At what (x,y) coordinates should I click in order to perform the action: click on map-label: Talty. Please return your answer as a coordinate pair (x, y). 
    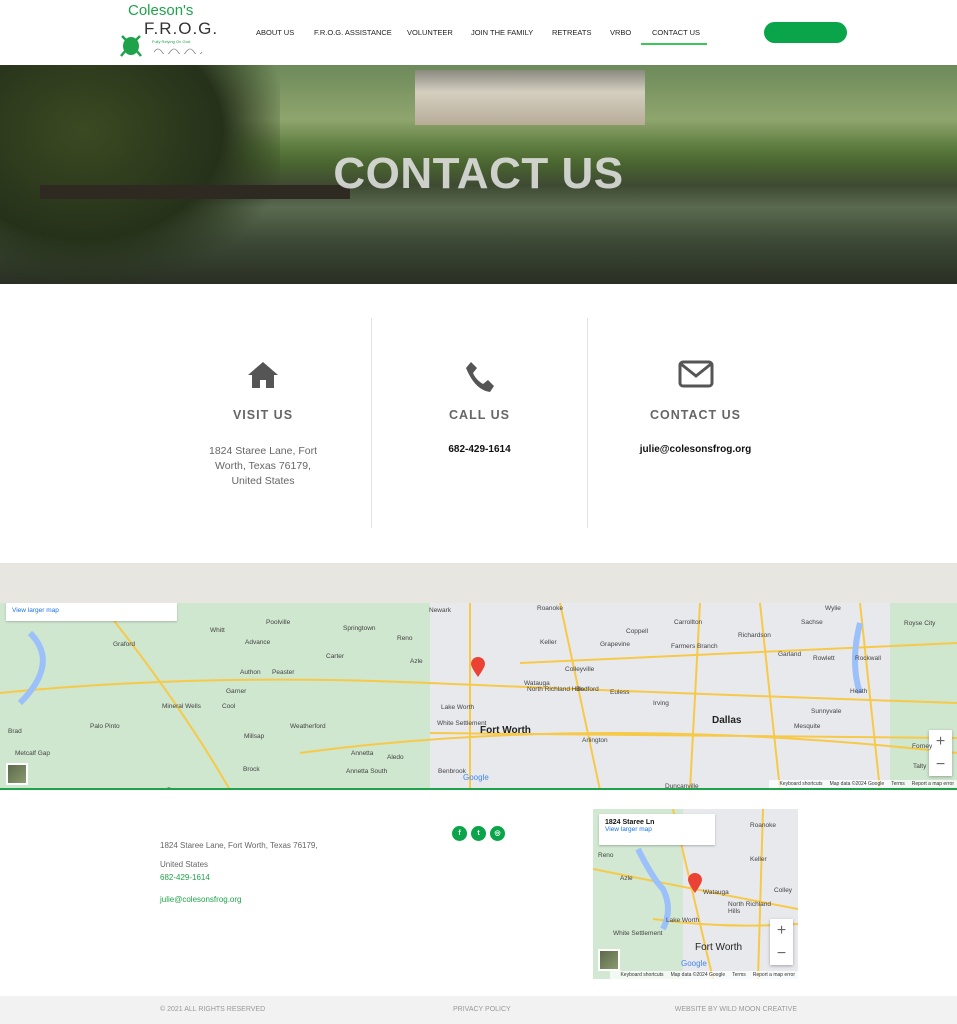
    Looking at the image, I should click on (920, 766).